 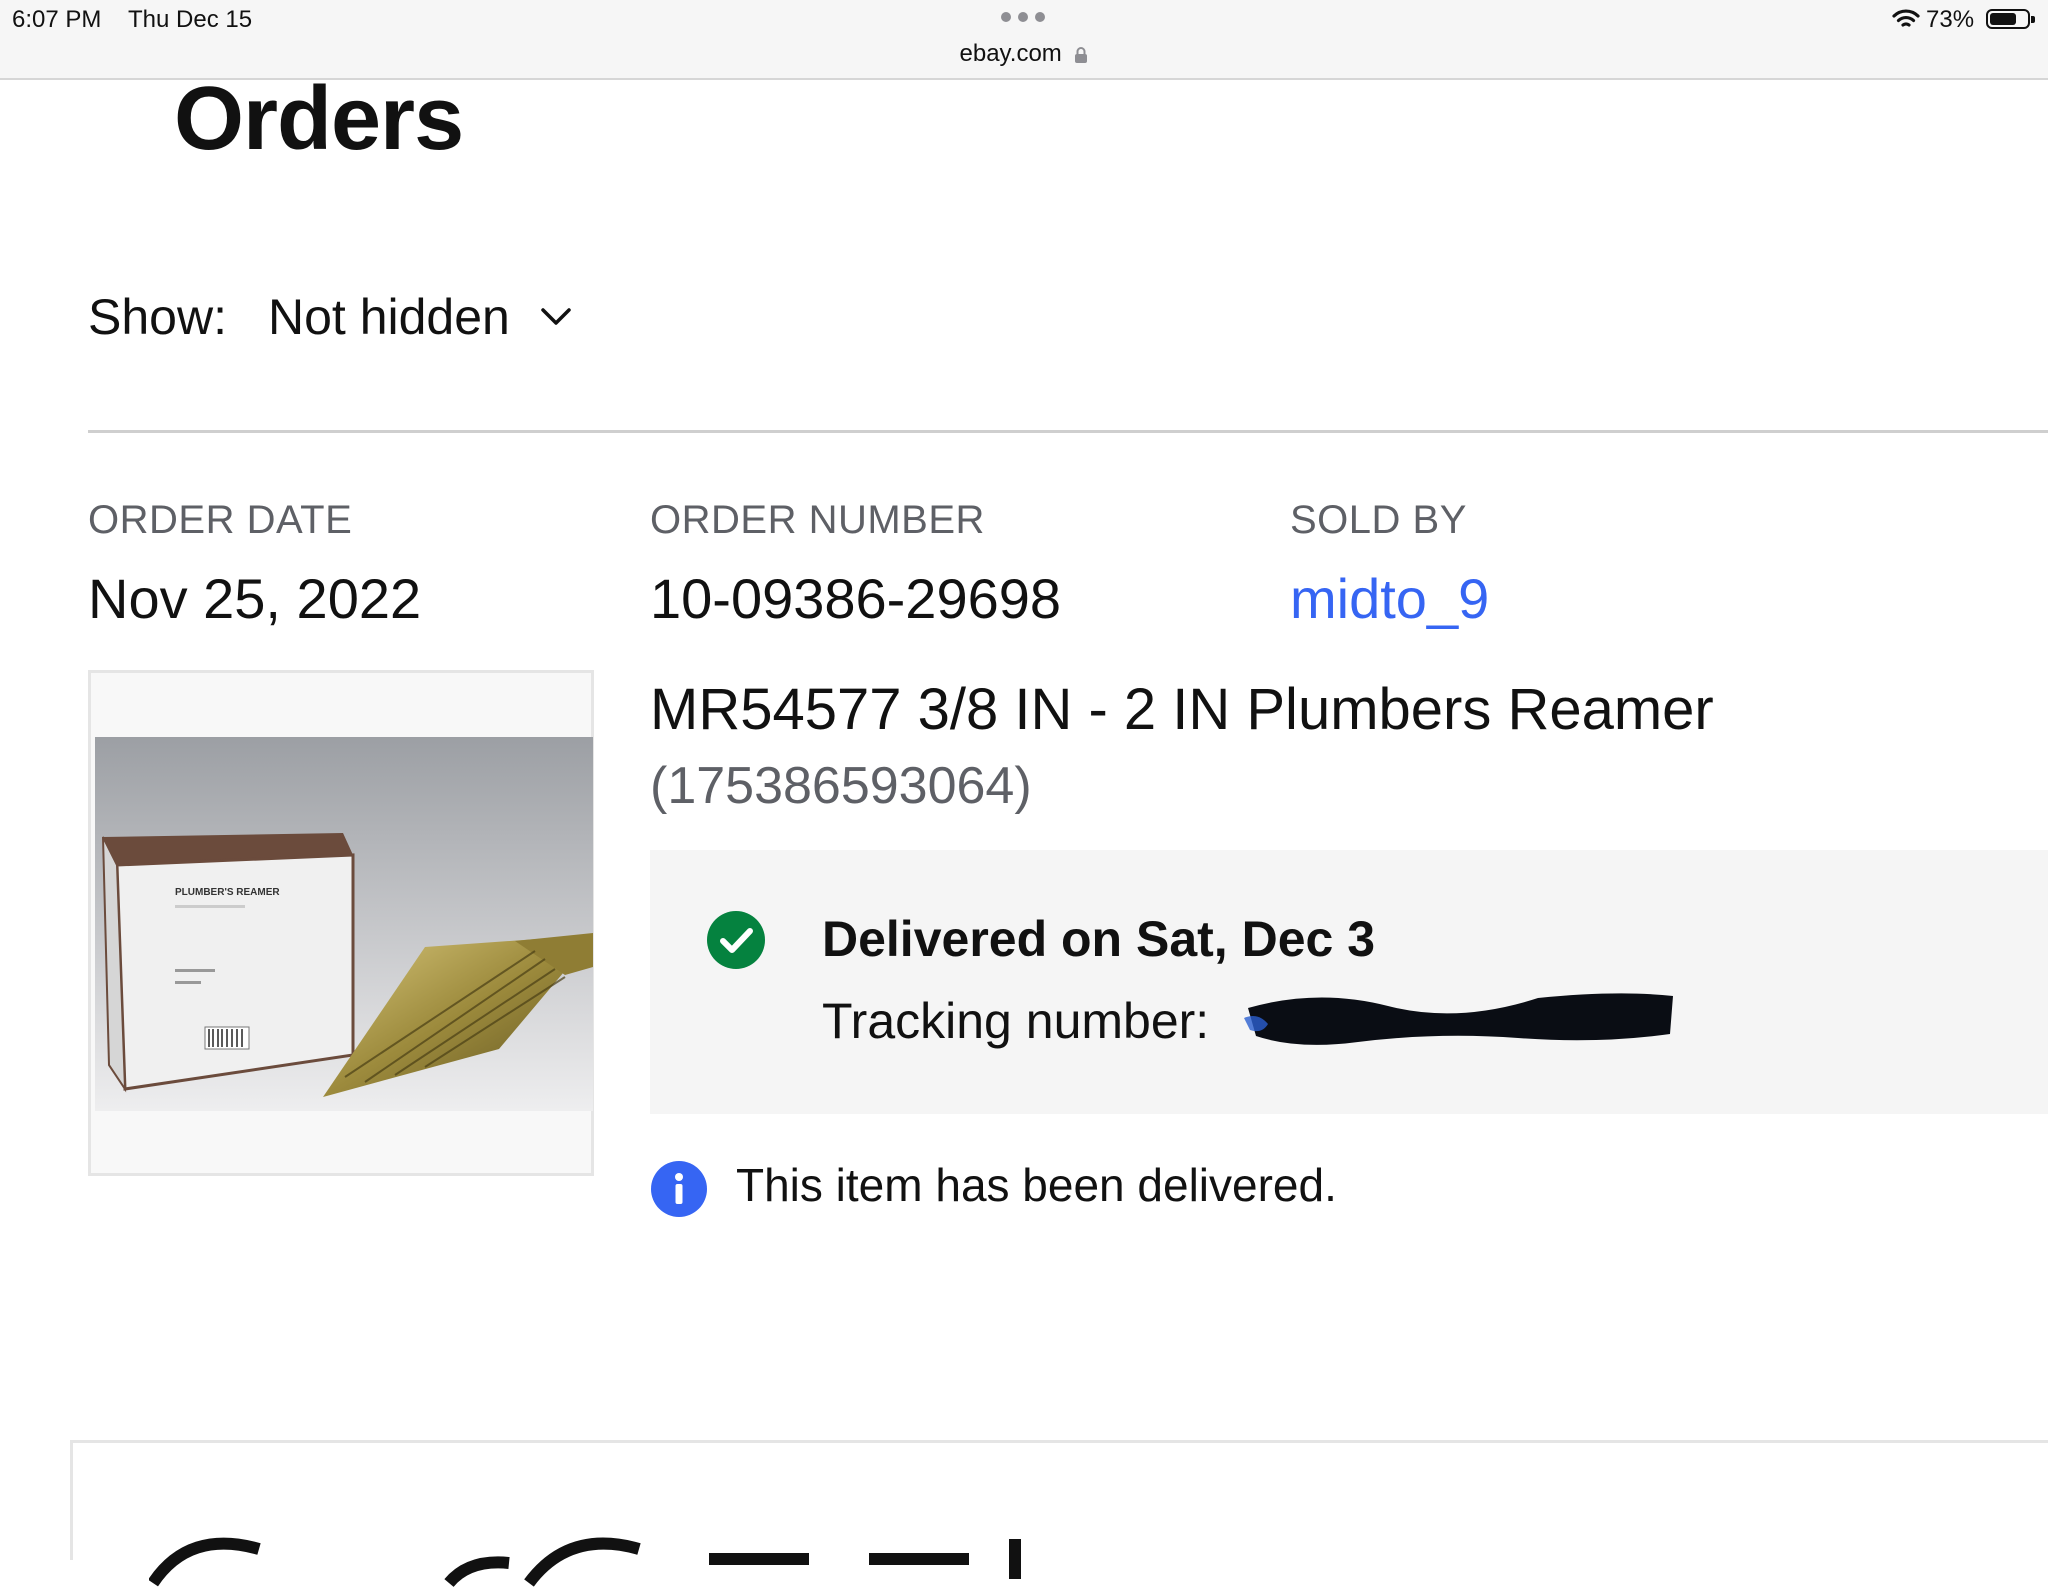 I want to click on filter-selected-value: Not hidden, so click(x=389, y=317).